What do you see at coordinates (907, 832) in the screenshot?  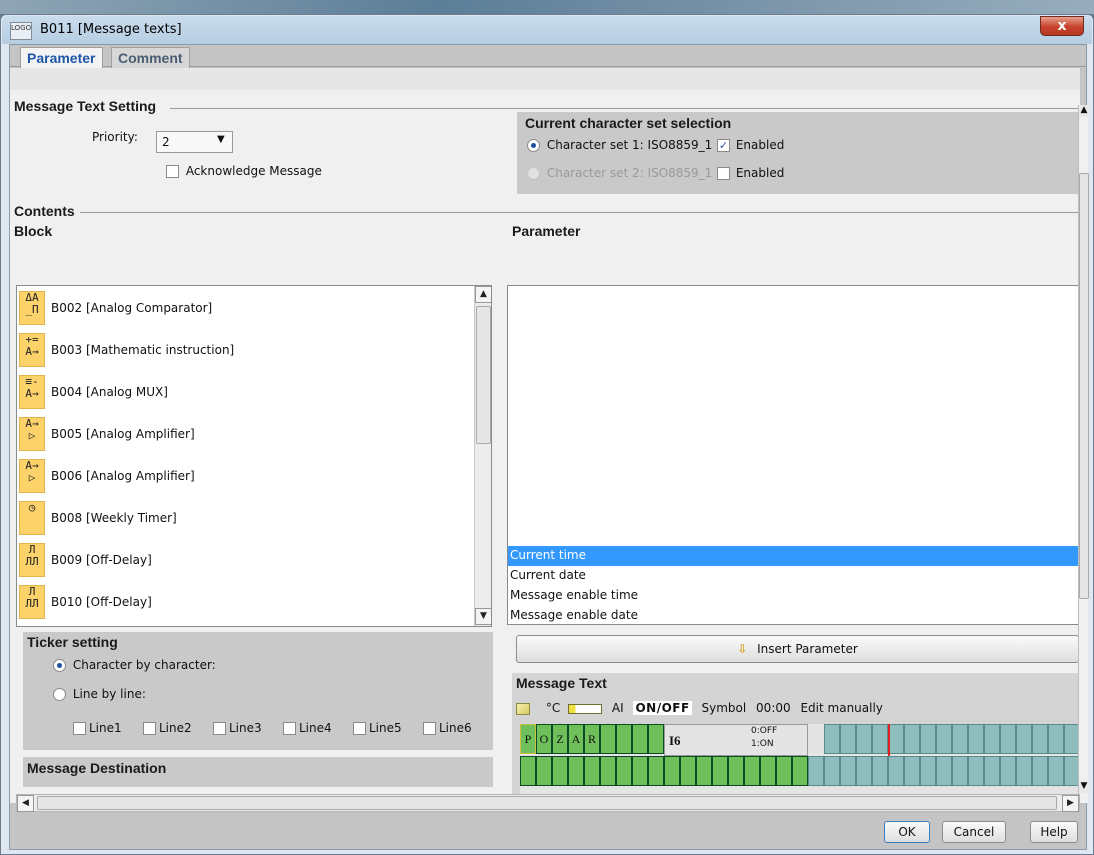 I see `ok-button: OK` at bounding box center [907, 832].